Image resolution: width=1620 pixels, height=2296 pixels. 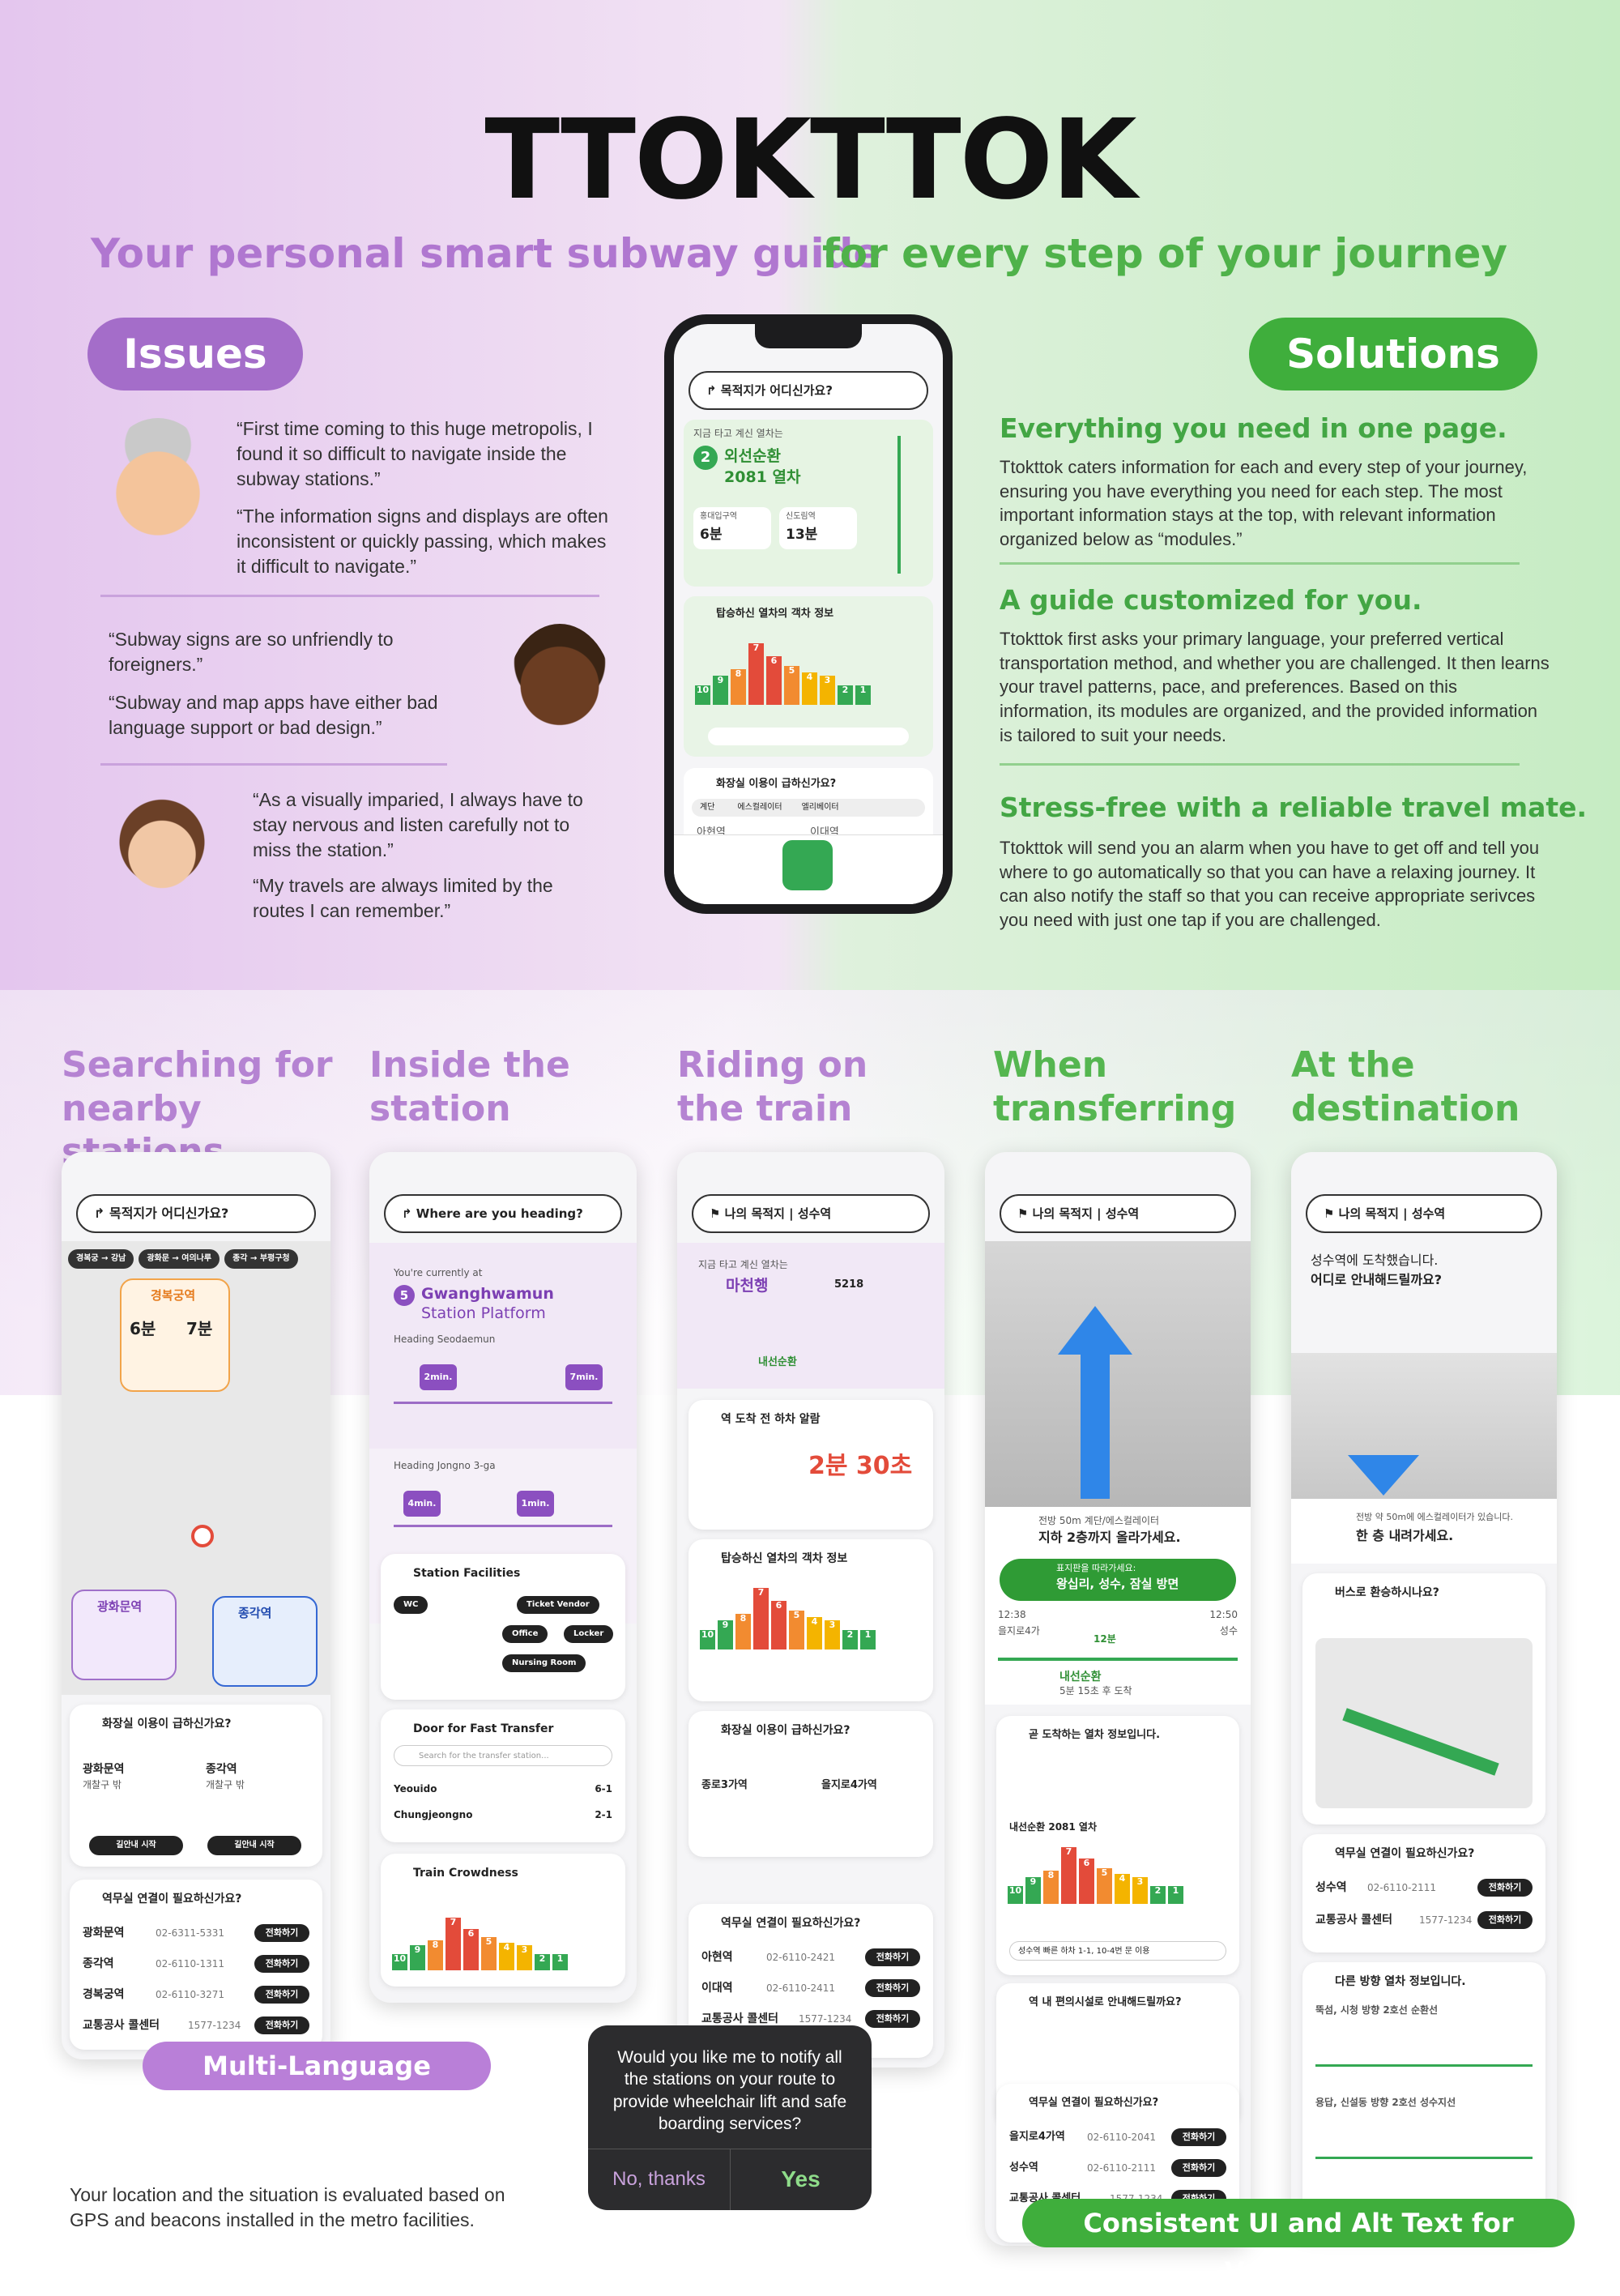 What do you see at coordinates (422, 1504) in the screenshot?
I see `s2-t3: 4min.` at bounding box center [422, 1504].